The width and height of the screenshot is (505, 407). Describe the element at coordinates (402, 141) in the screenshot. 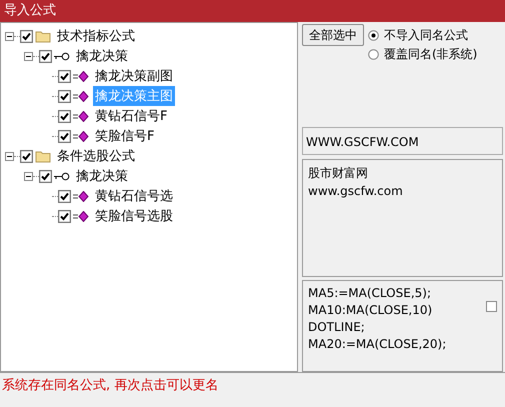

I see `url-field: WWW.GSCFW.COM` at that location.